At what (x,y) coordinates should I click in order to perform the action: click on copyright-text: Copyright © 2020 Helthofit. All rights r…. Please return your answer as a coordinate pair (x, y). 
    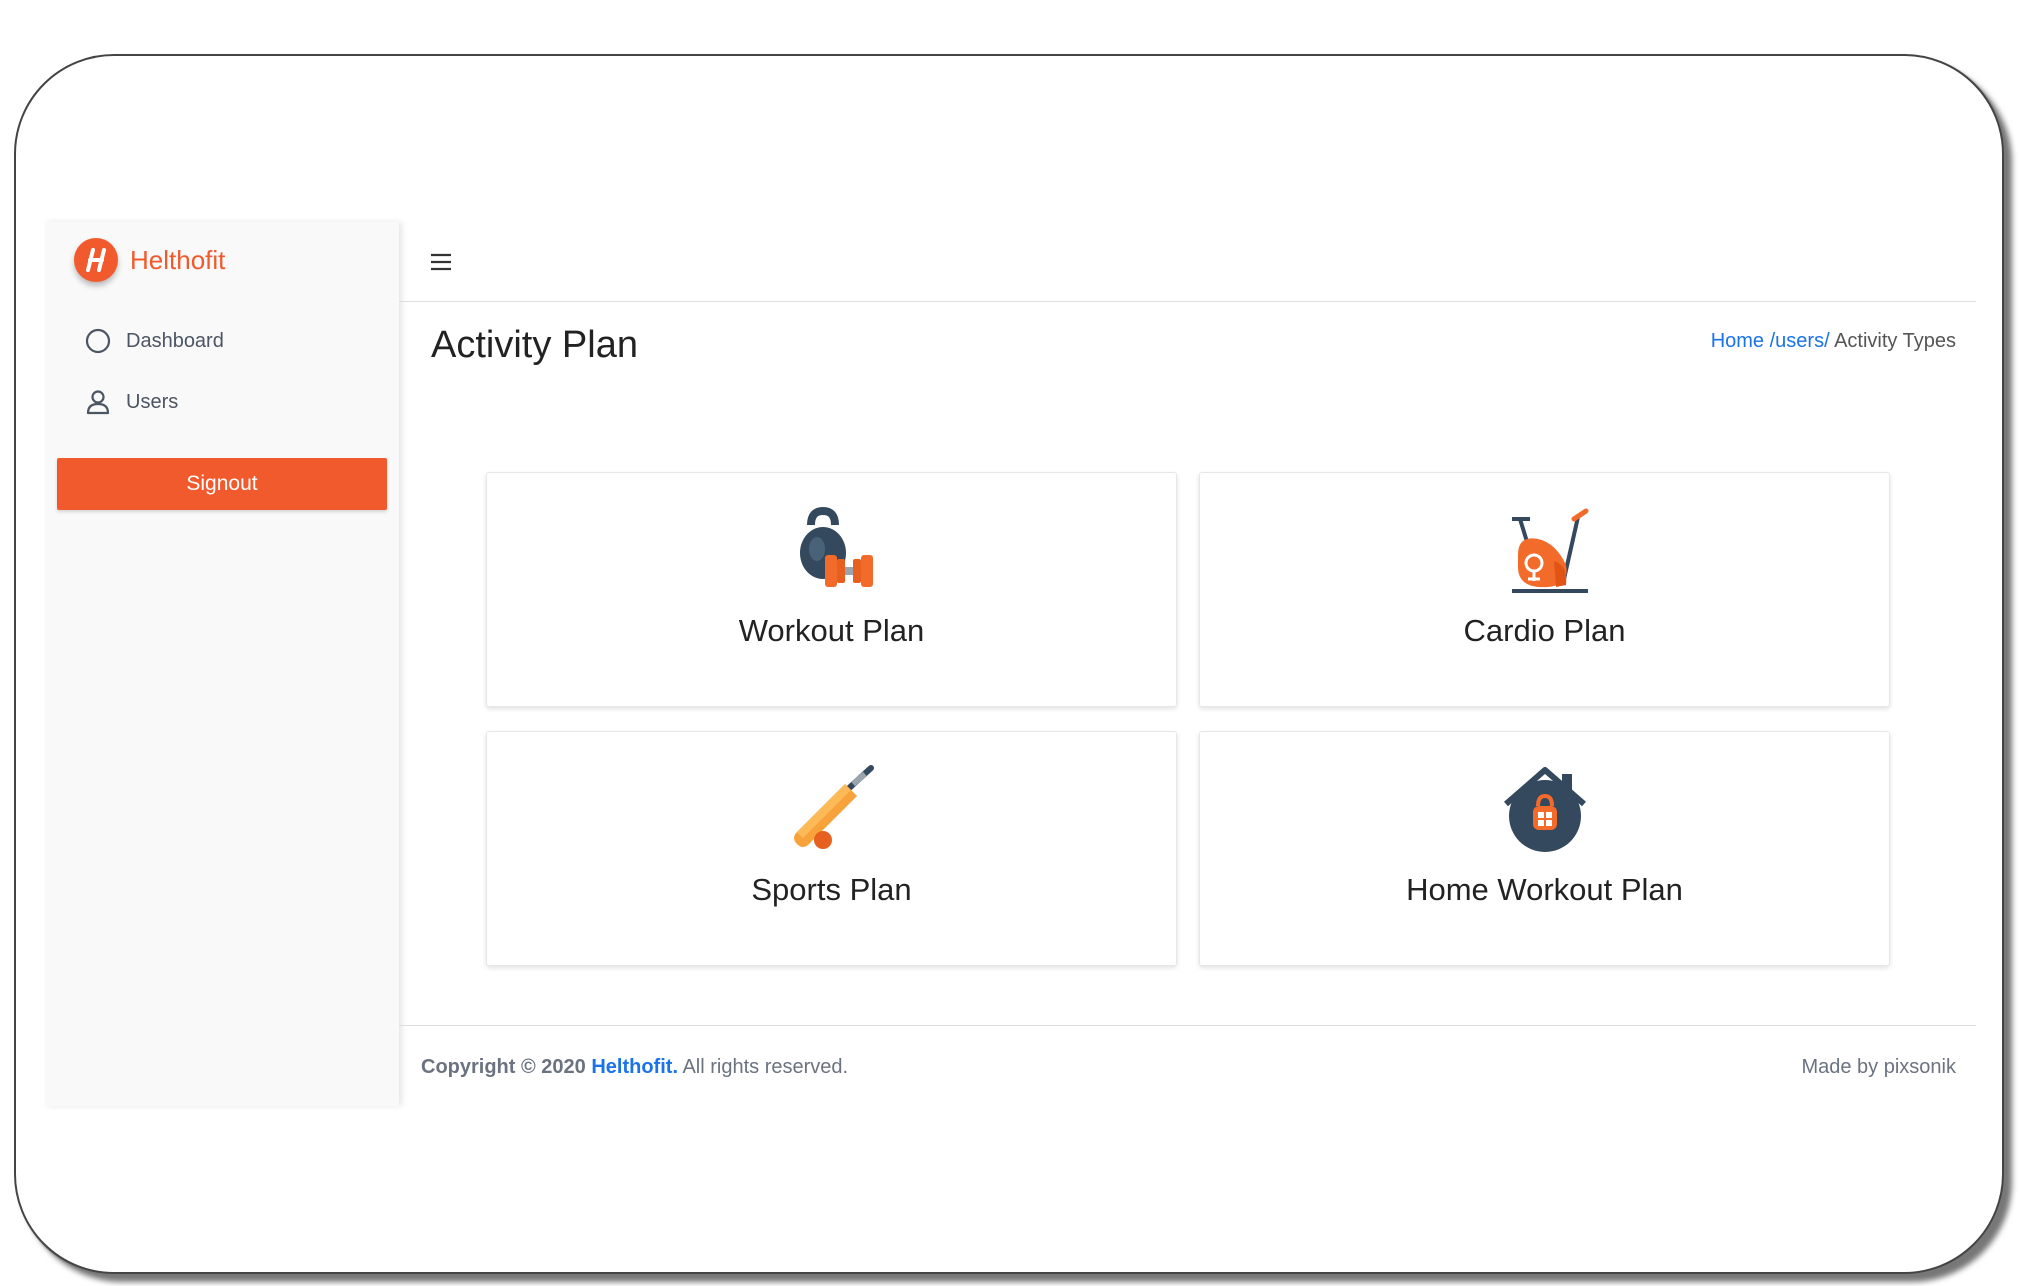
    Looking at the image, I should click on (634, 1067).